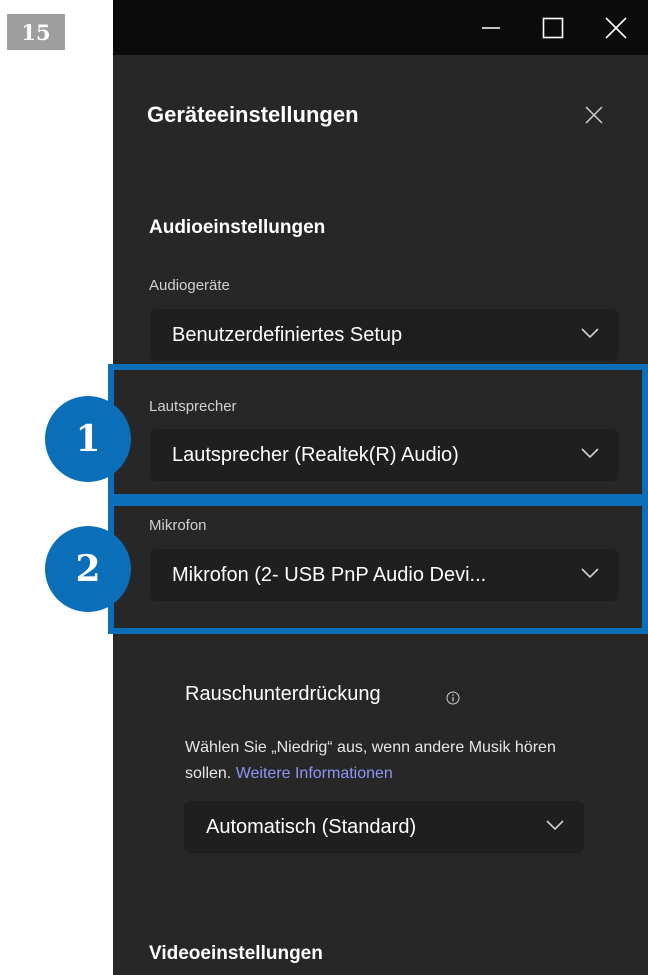  What do you see at coordinates (378, 567) in the screenshot?
I see `microphone-highlight-box` at bounding box center [378, 567].